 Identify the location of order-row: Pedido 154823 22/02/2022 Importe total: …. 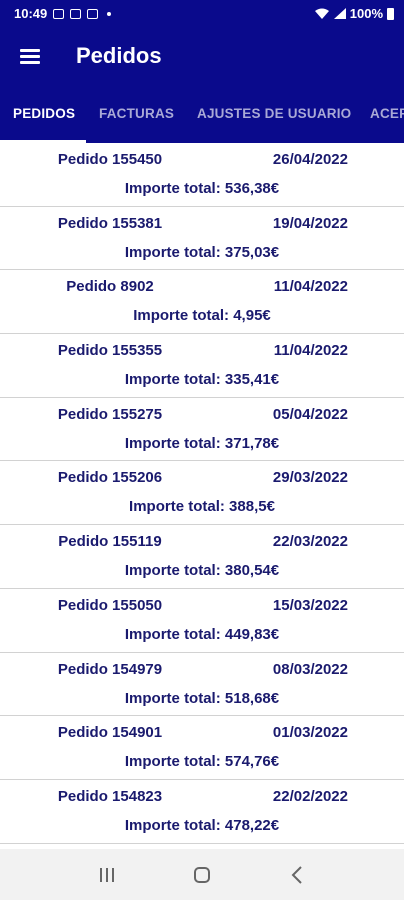
(202, 812).